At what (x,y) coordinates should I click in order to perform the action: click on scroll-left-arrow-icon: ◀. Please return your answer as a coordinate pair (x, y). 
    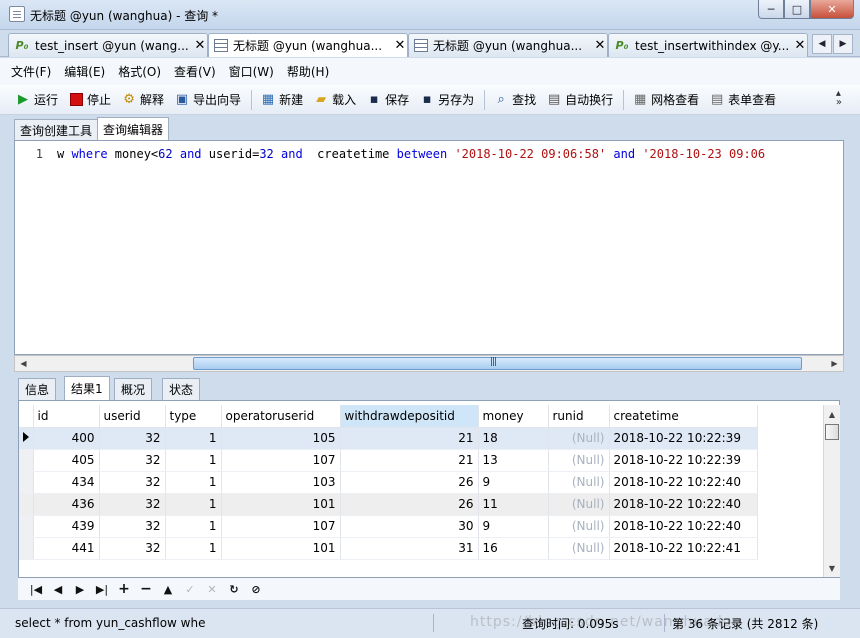
    Looking at the image, I should click on (23, 363).